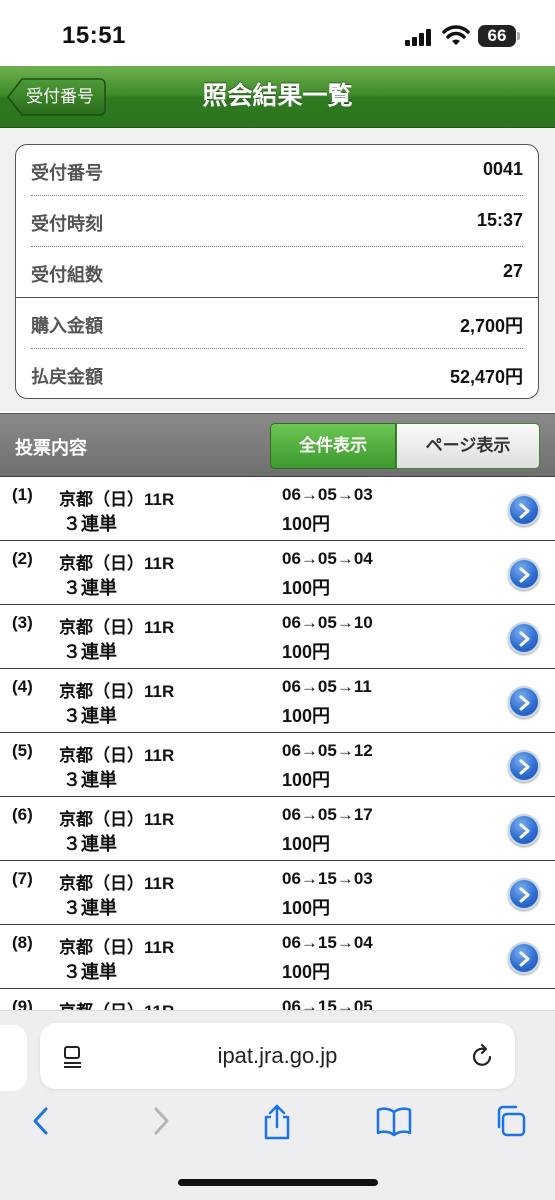  I want to click on payout-amount-value: 52,470円, so click(486, 377).